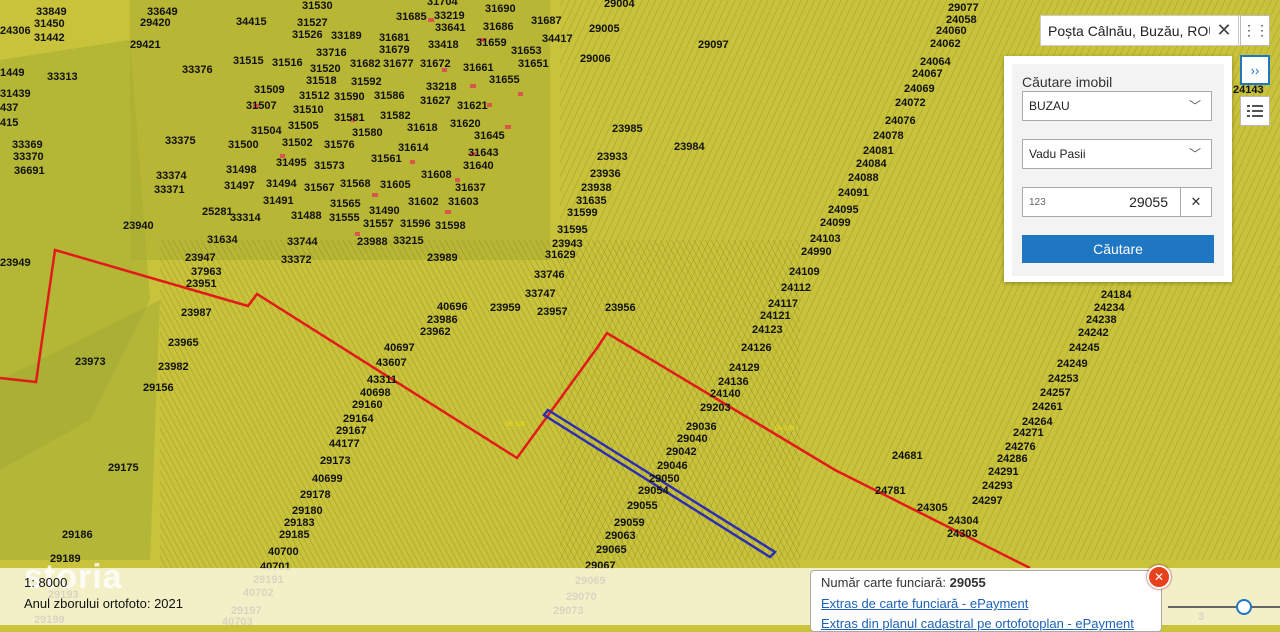  What do you see at coordinates (1055, 393) in the screenshot?
I see `parcel-number-label: 24257` at bounding box center [1055, 393].